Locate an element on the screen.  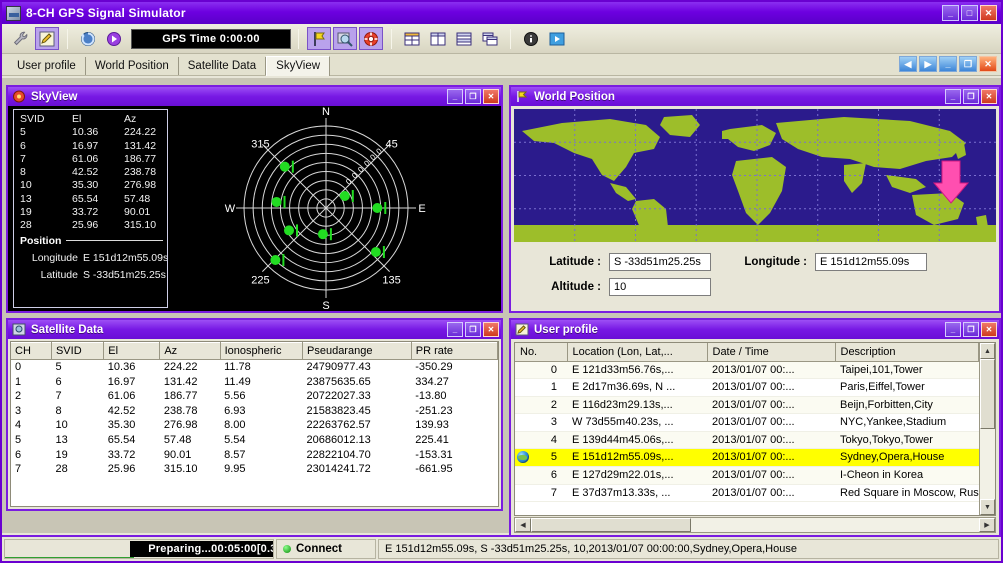
satellite-data-column-header: PR rate is located at coordinates (454, 351).